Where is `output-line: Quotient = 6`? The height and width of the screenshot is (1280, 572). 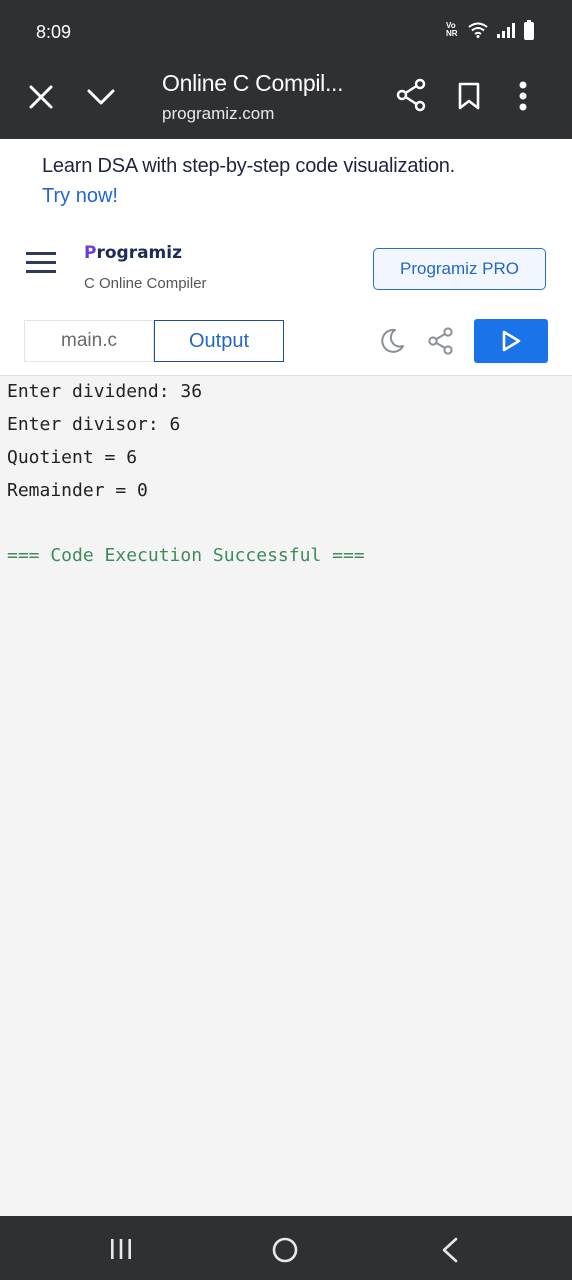 output-line: Quotient = 6 is located at coordinates (72, 457).